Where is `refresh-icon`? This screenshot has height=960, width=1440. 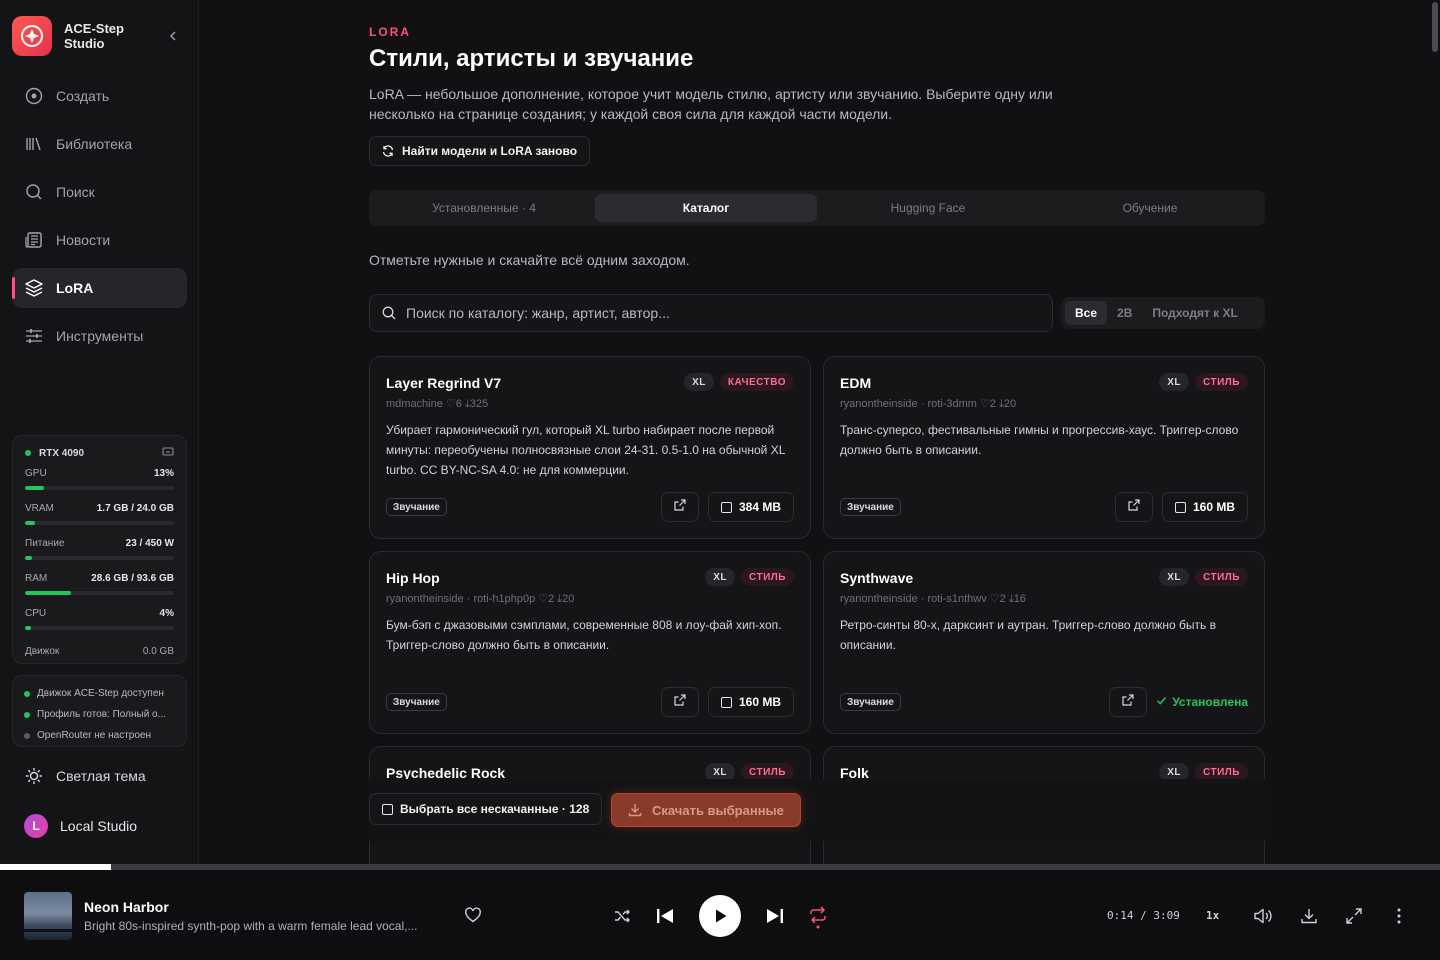 refresh-icon is located at coordinates (388, 151).